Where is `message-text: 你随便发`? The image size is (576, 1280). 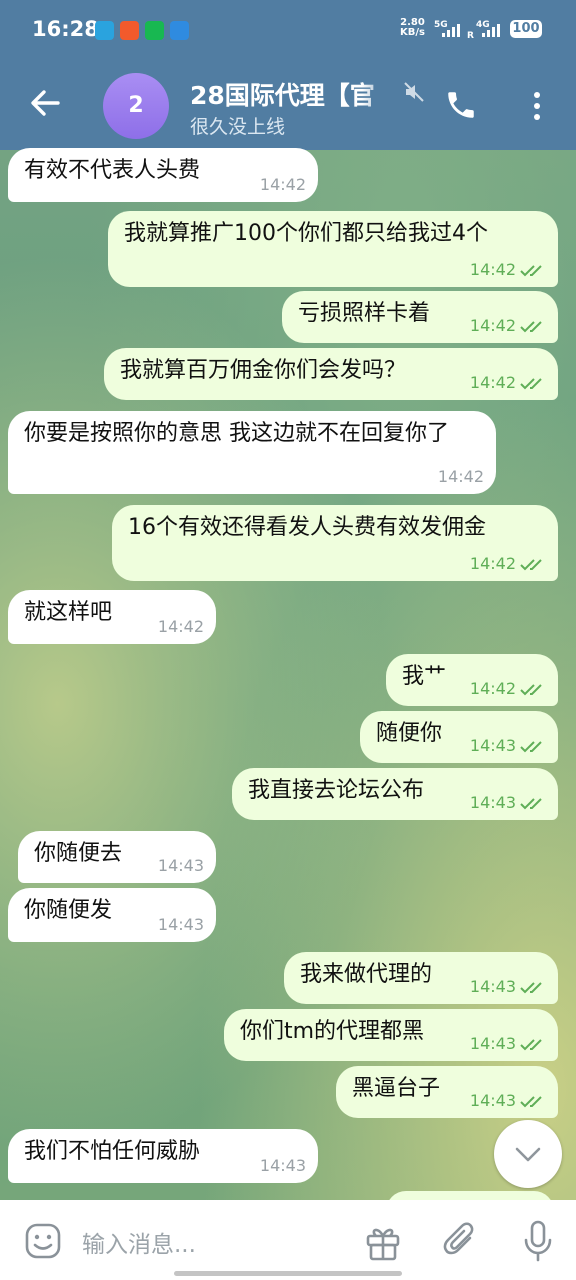 message-text: 你随便发 is located at coordinates (68, 910).